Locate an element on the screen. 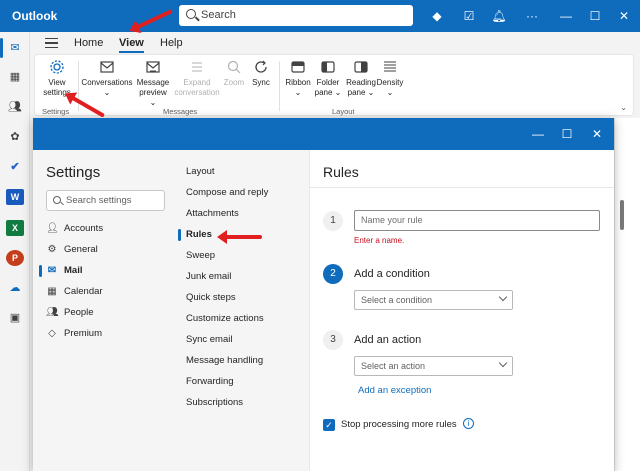 This screenshot has width=640, height=471. density-icon is located at coordinates (390, 66).